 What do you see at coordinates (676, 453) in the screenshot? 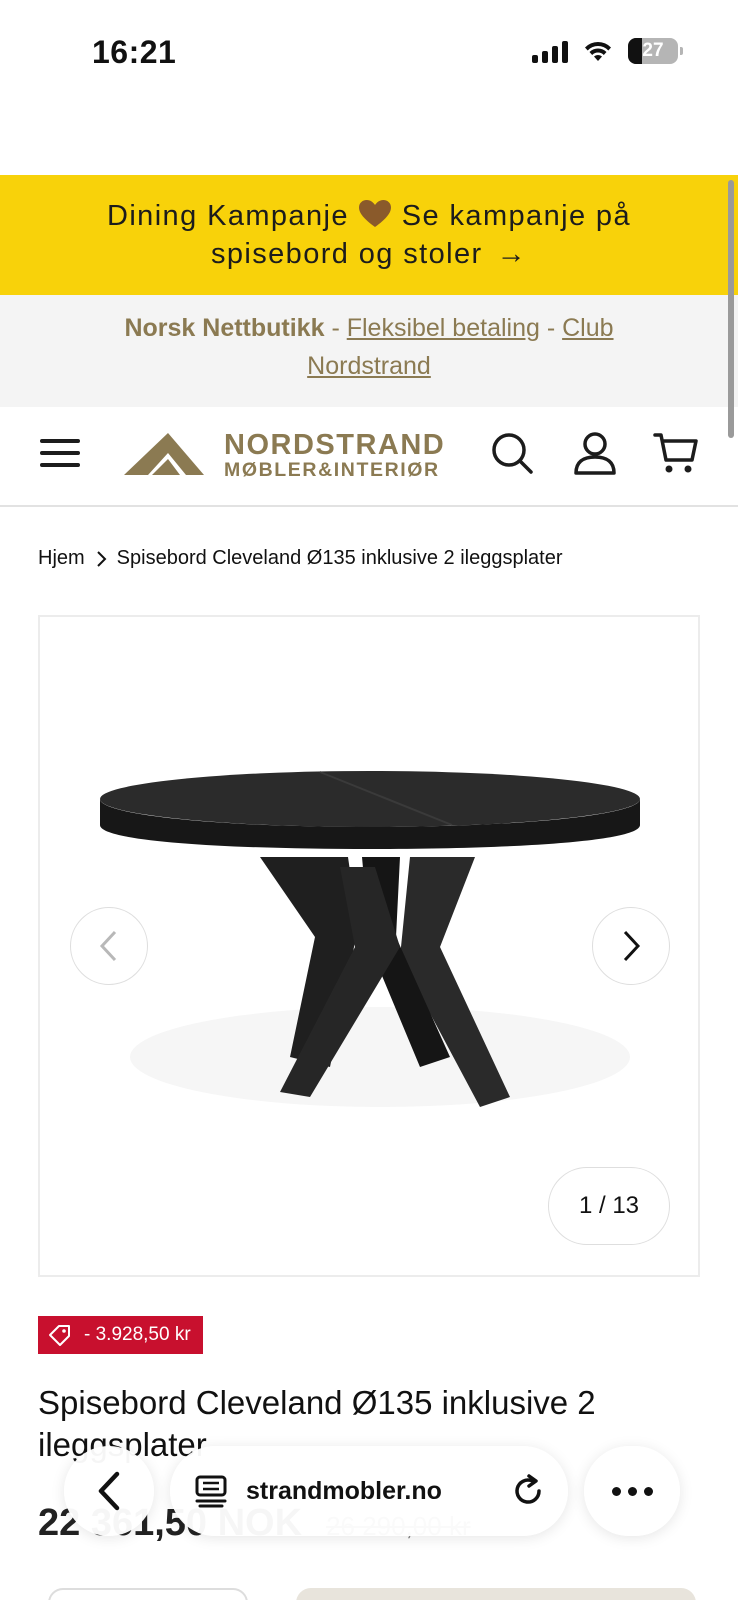
I see `cart-icon` at bounding box center [676, 453].